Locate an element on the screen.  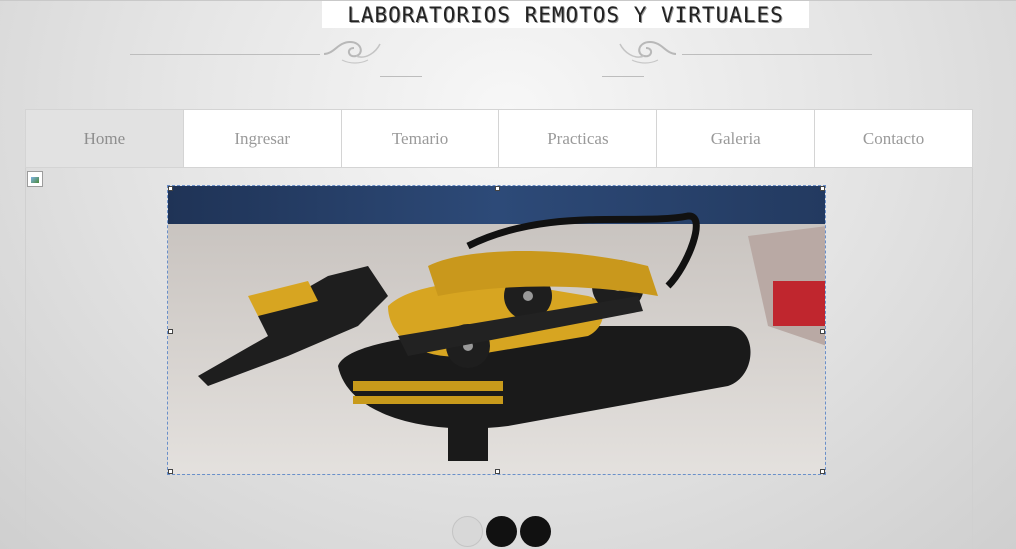
nav-item-contacto: Contacto is located at coordinates (893, 138).